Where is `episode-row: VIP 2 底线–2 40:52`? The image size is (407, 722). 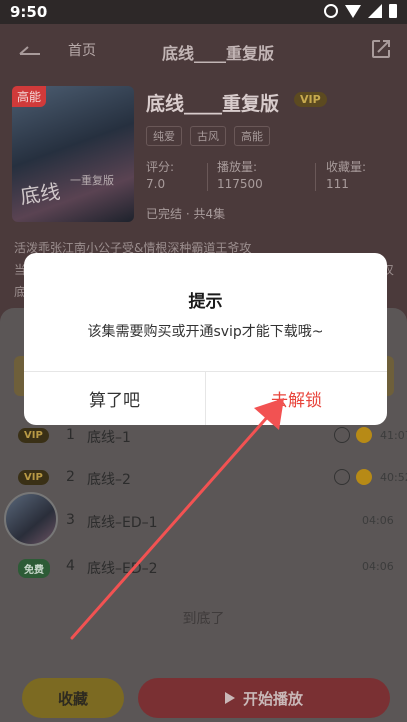 episode-row: VIP 2 底线–2 40:52 is located at coordinates (203, 480).